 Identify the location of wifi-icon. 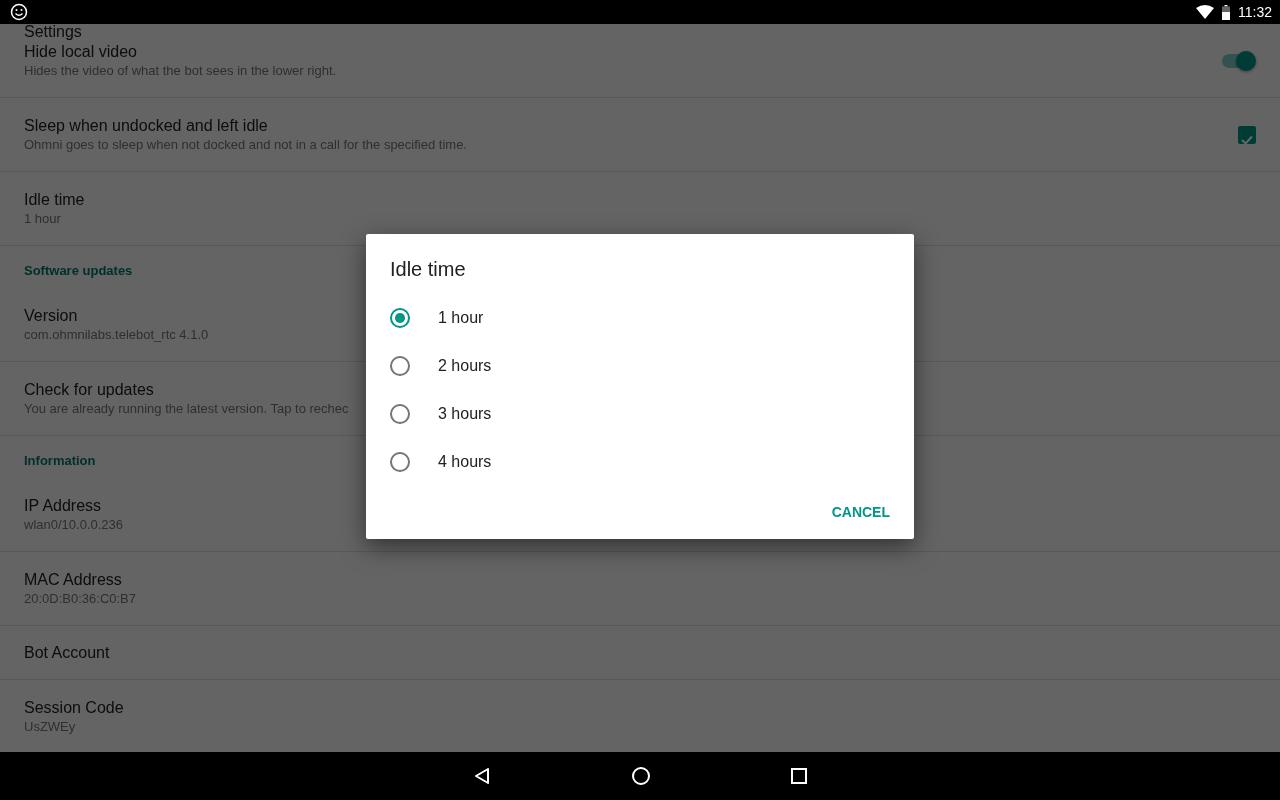
(1205, 12).